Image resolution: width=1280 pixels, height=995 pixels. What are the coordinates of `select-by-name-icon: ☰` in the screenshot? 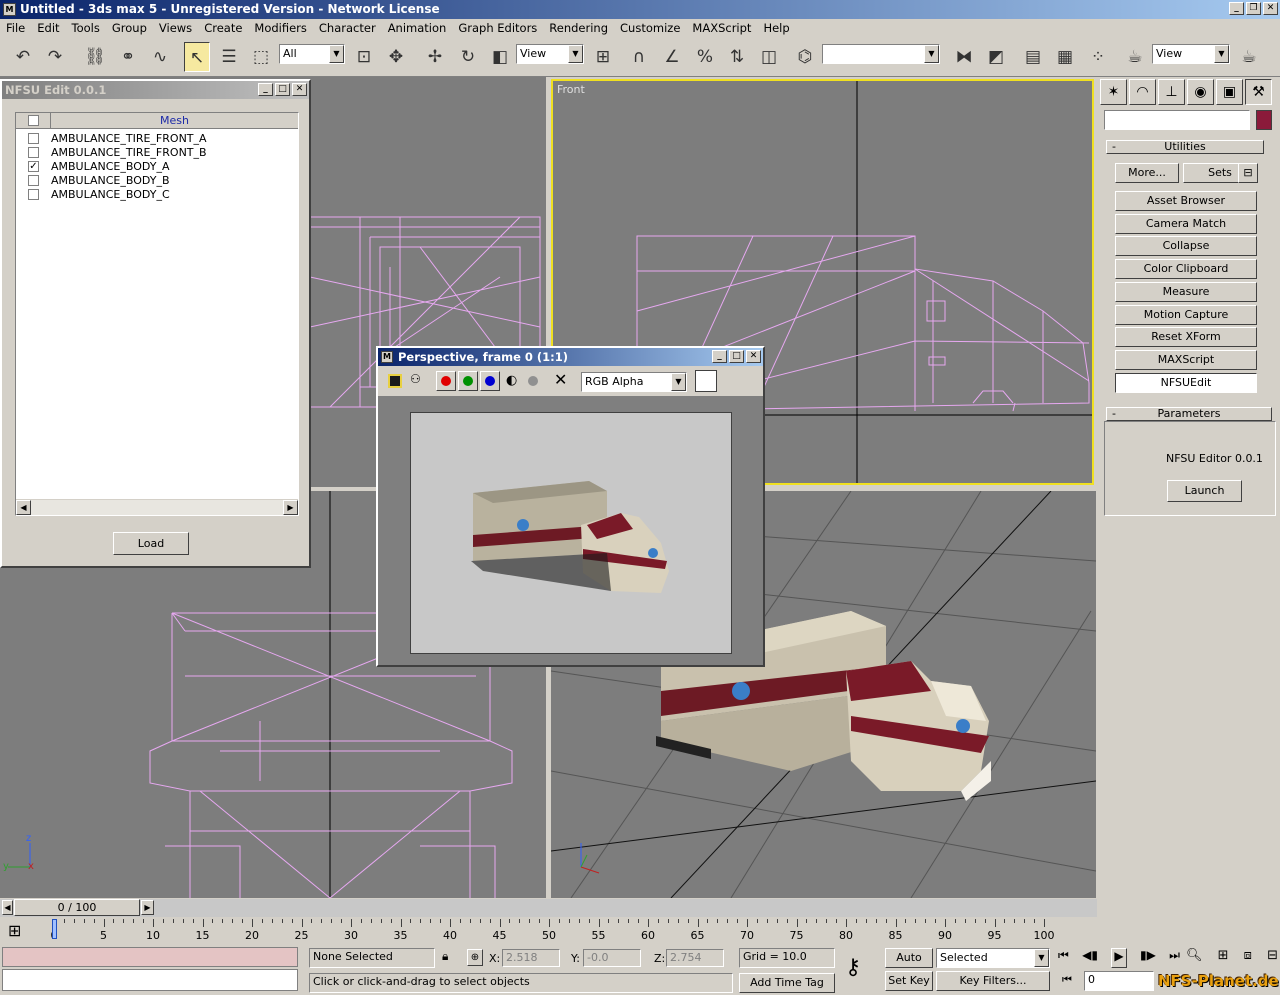 It's located at (229, 57).